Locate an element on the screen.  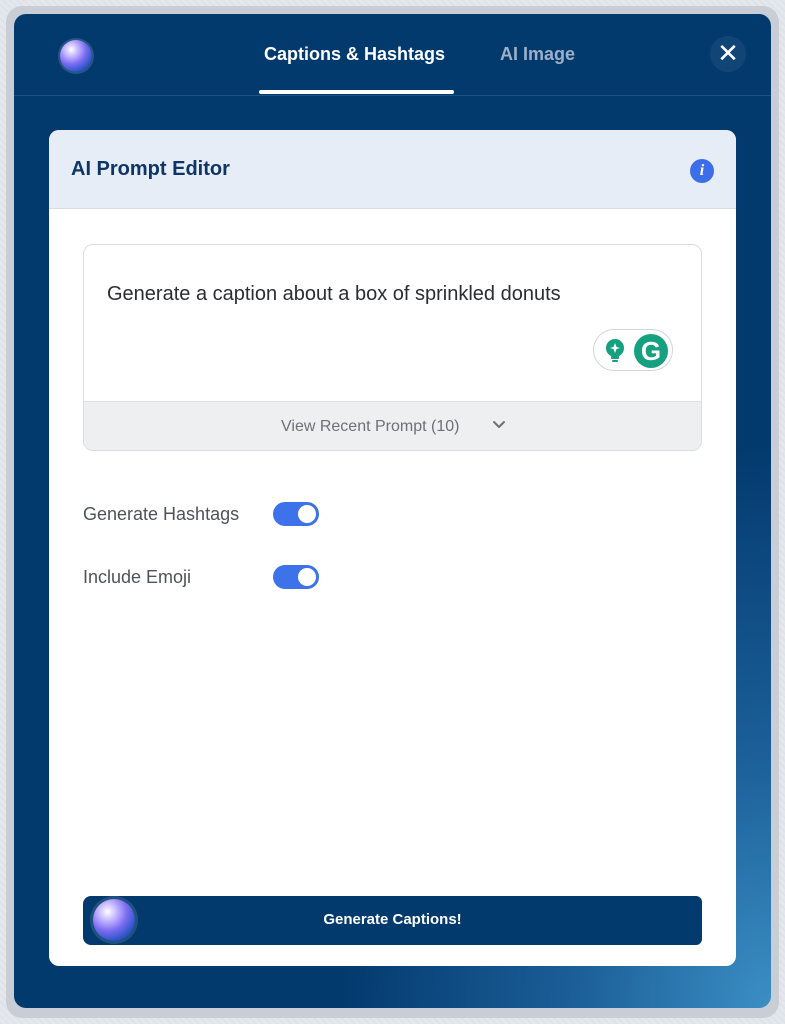
card-header: AI Prompt Editor i is located at coordinates (392, 169).